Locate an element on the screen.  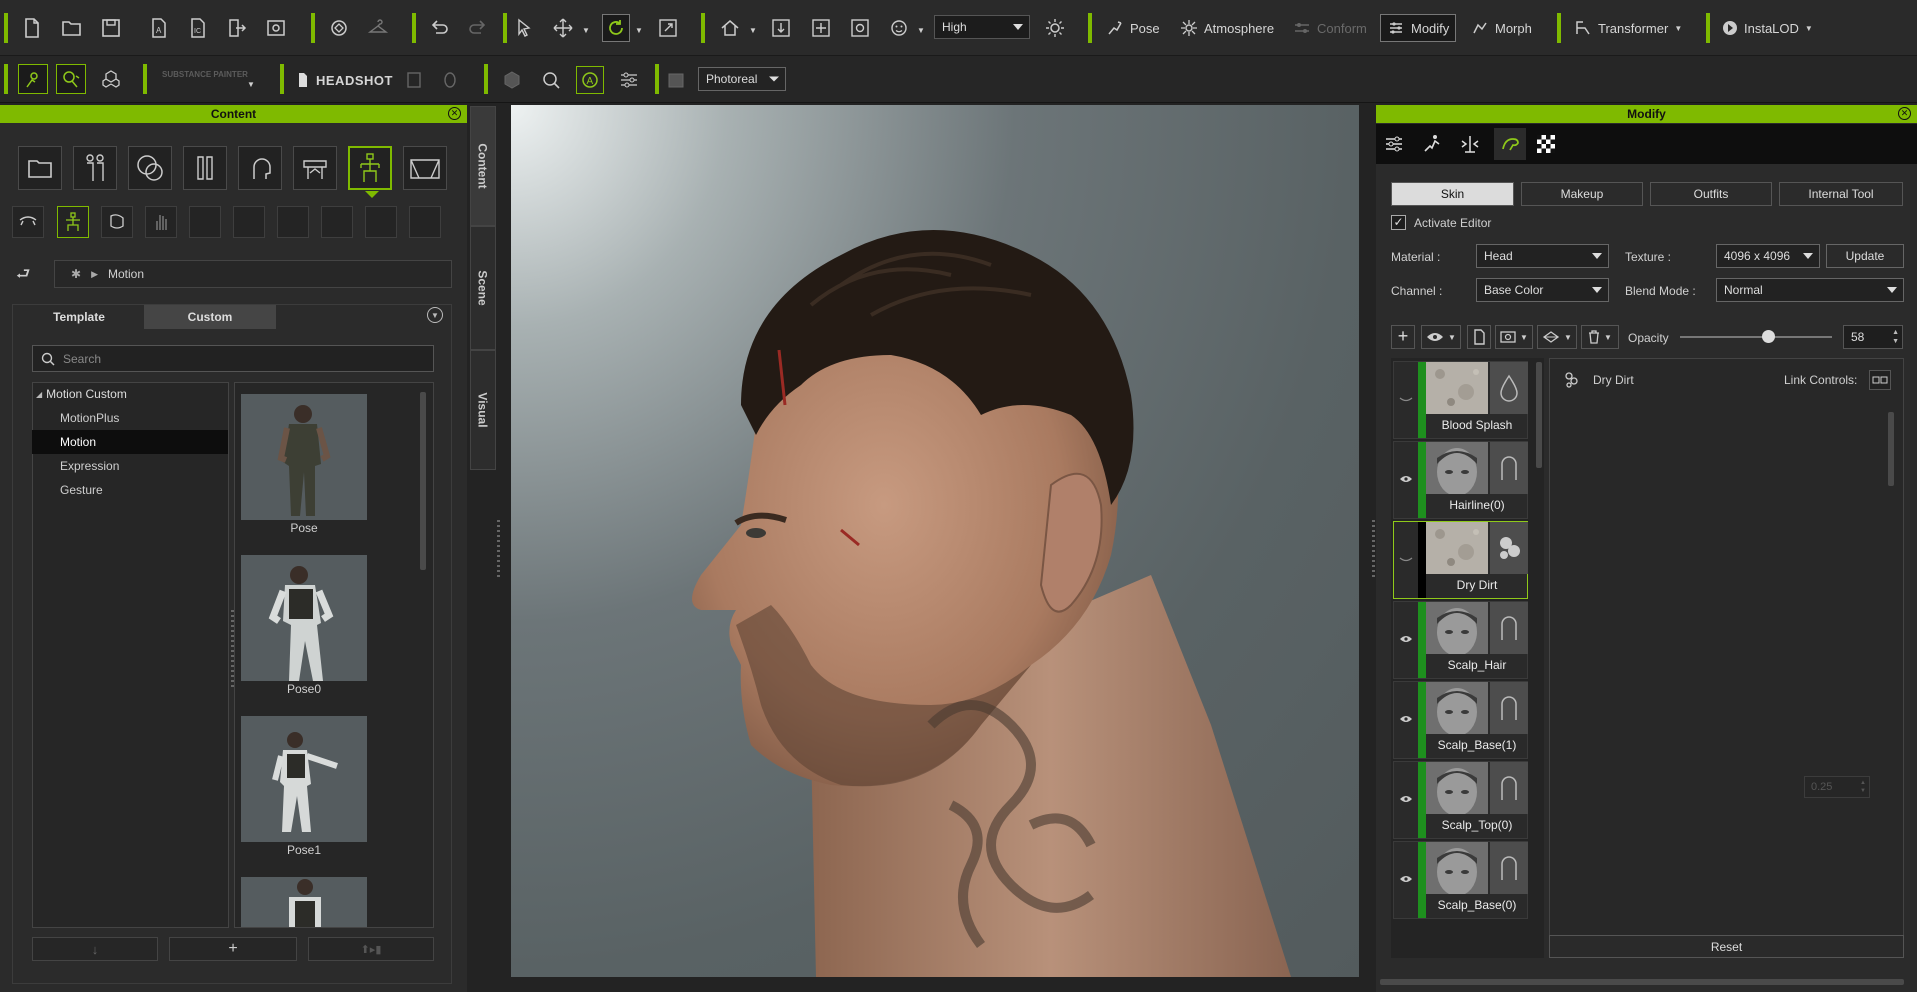
material-select: Head is located at coordinates (1542, 256).